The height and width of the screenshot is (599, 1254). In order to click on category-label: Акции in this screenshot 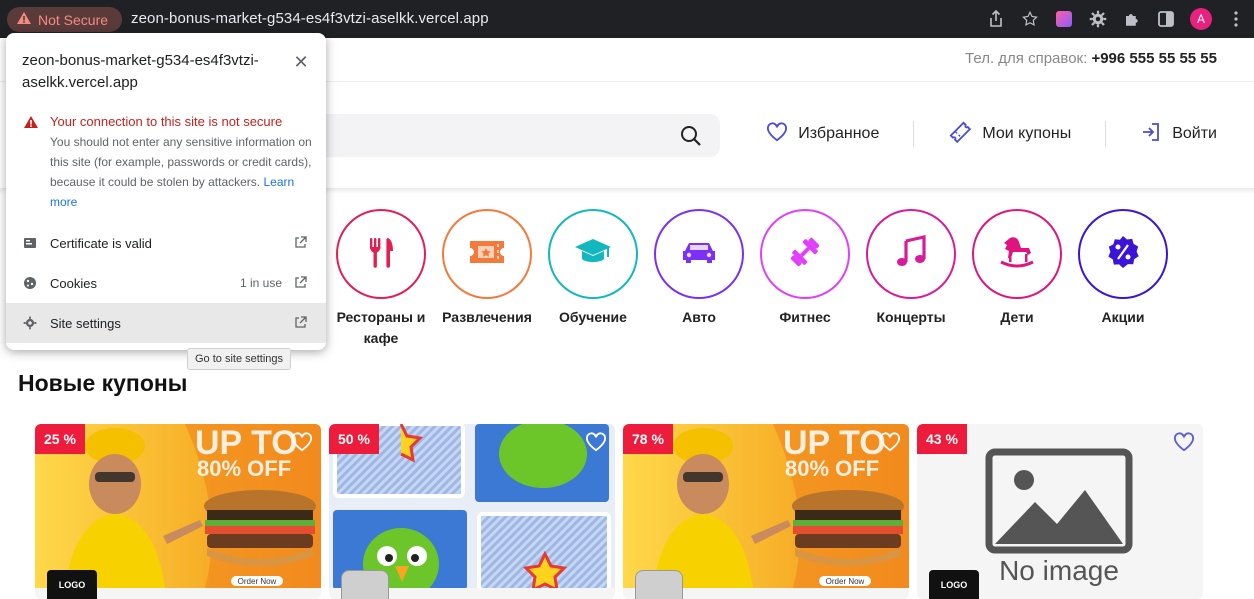, I will do `click(1123, 317)`.